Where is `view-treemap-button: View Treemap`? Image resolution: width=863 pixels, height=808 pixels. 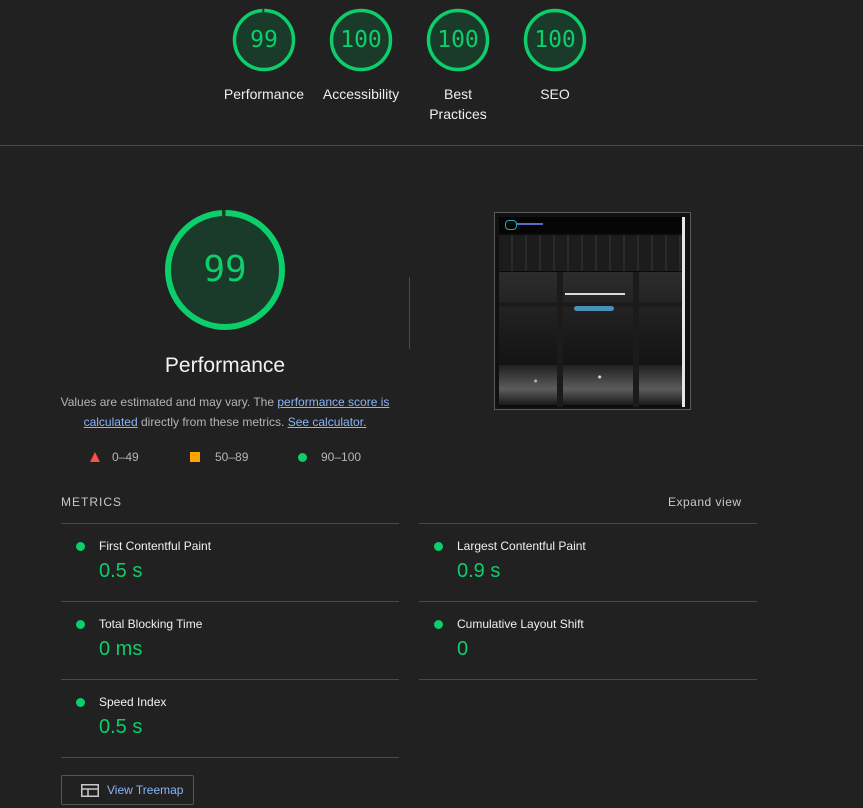
view-treemap-button: View Treemap is located at coordinates (127, 790).